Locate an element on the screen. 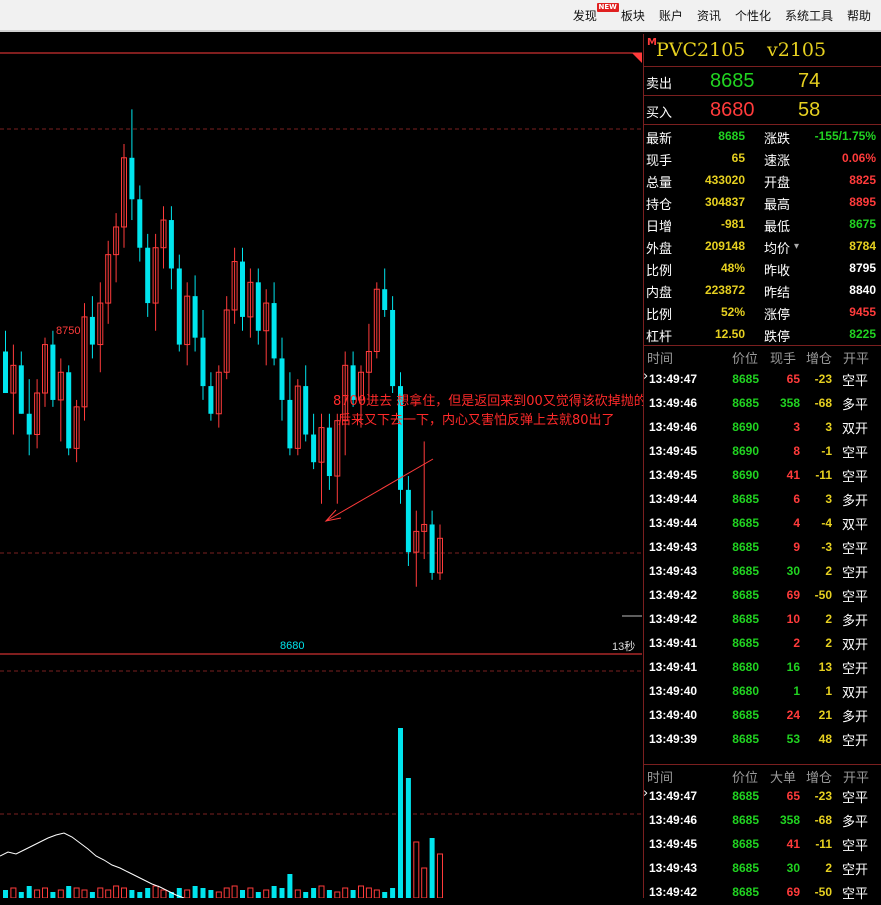  menu-item-0: 发现 NEW is located at coordinates (596, 13).